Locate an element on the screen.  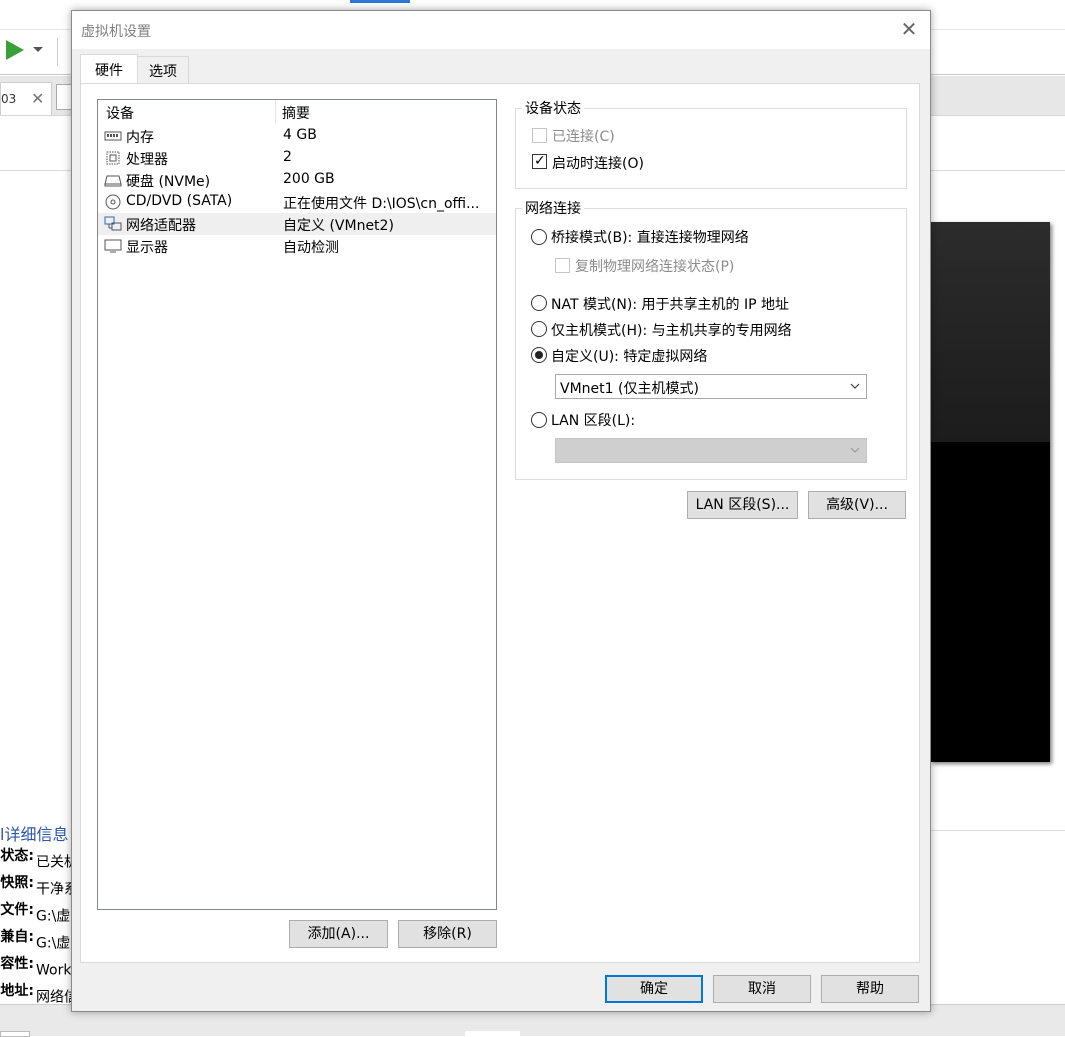
vm-detail-row: 快照: 干净系 is located at coordinates (39, 886).